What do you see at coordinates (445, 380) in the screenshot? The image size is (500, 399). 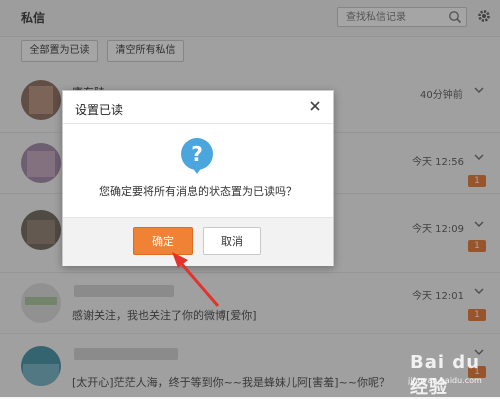 I see `watermark-url: jingyan.baidu.com` at bounding box center [445, 380].